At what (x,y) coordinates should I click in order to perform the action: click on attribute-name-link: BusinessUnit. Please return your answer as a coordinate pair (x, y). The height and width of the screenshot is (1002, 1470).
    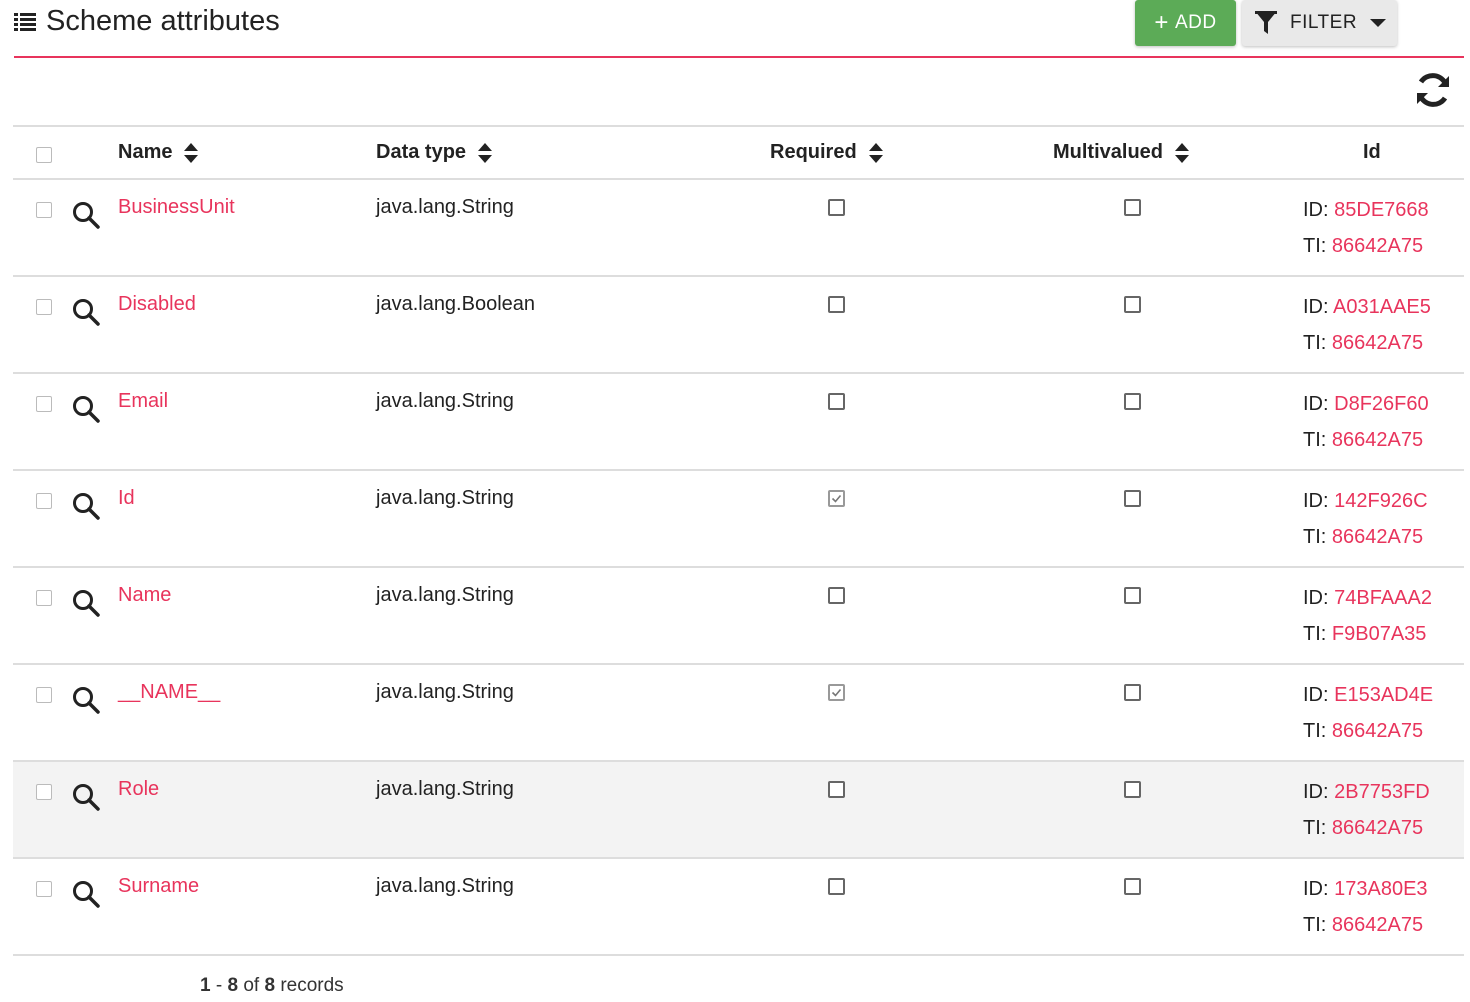
    Looking at the image, I should click on (176, 207).